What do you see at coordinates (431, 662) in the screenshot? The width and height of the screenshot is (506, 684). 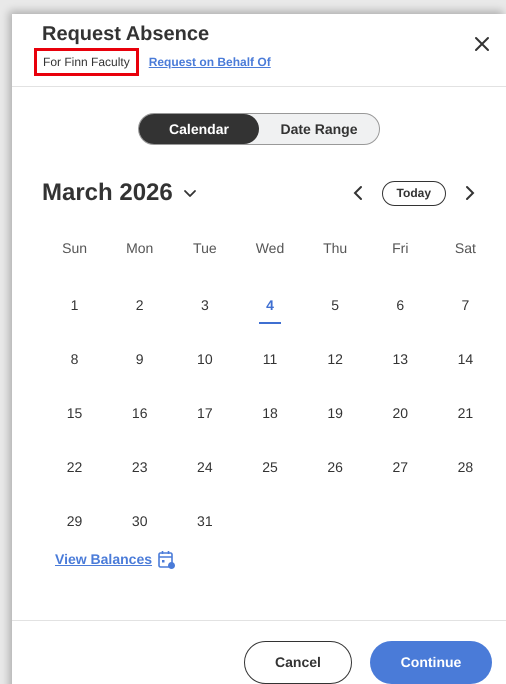 I see `continue-button: Continue` at bounding box center [431, 662].